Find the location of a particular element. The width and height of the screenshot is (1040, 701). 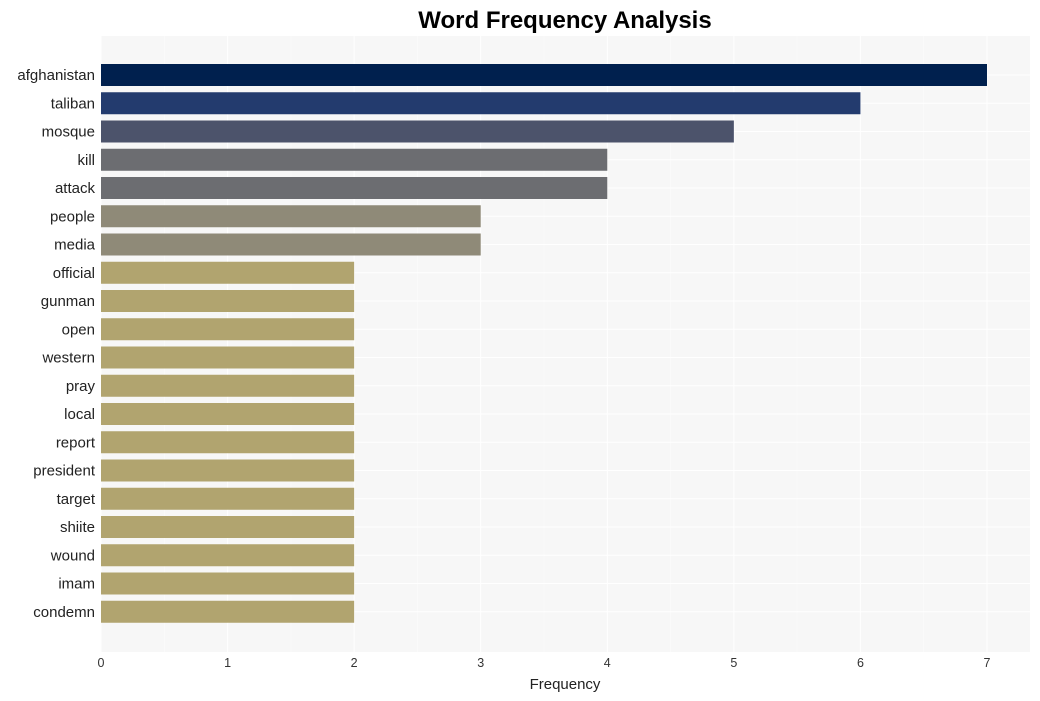

y-tick-label: imam is located at coordinates (76, 584).